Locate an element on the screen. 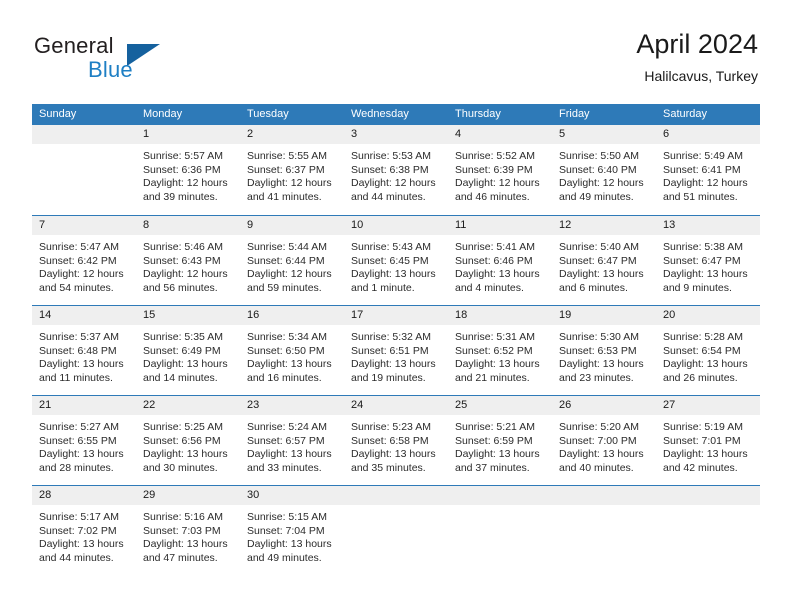 This screenshot has height=612, width=792. day-detail-line: and 9 minutes. is located at coordinates (697, 287).